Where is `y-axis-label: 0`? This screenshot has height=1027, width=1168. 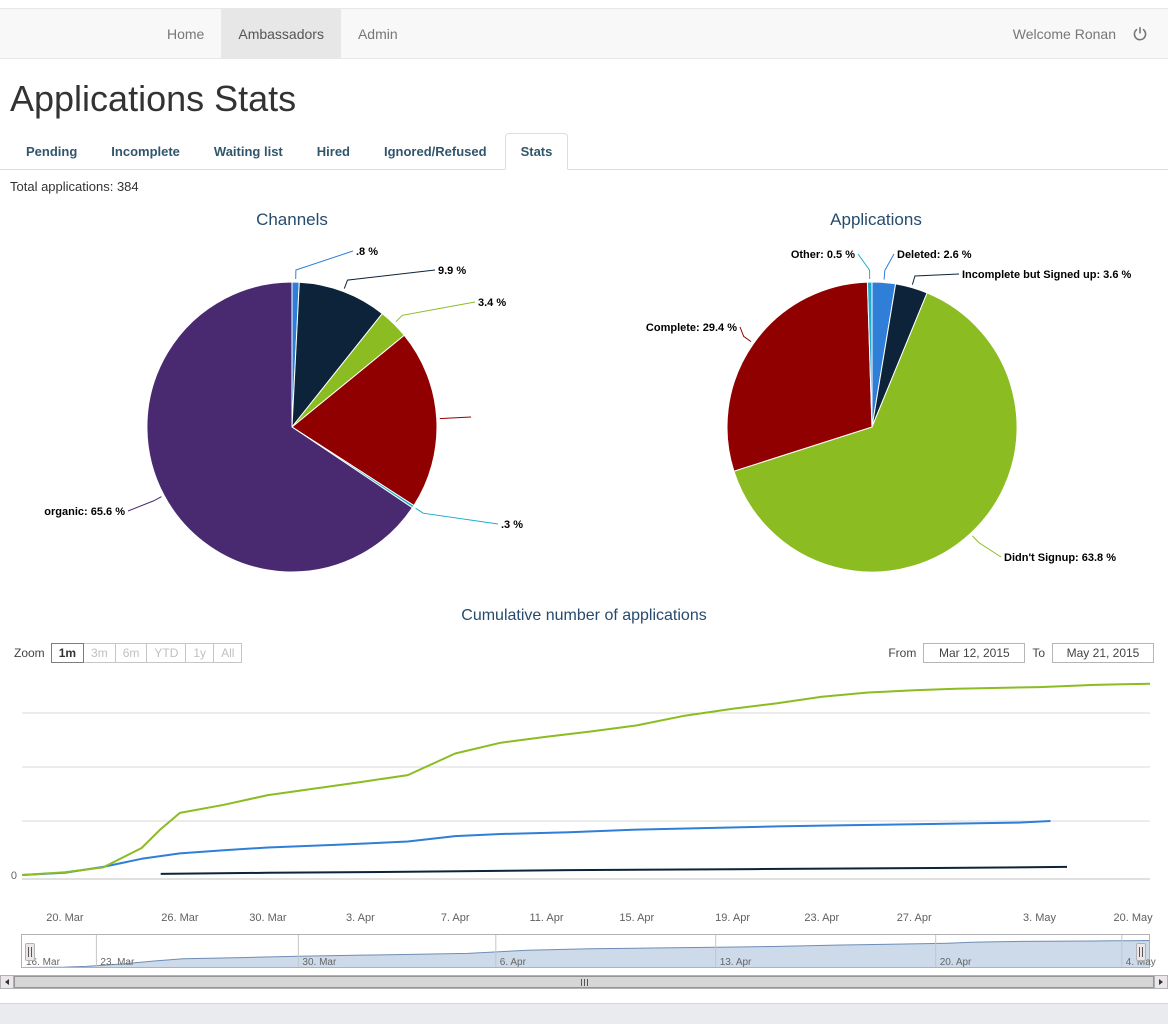 y-axis-label: 0 is located at coordinates (14, 876).